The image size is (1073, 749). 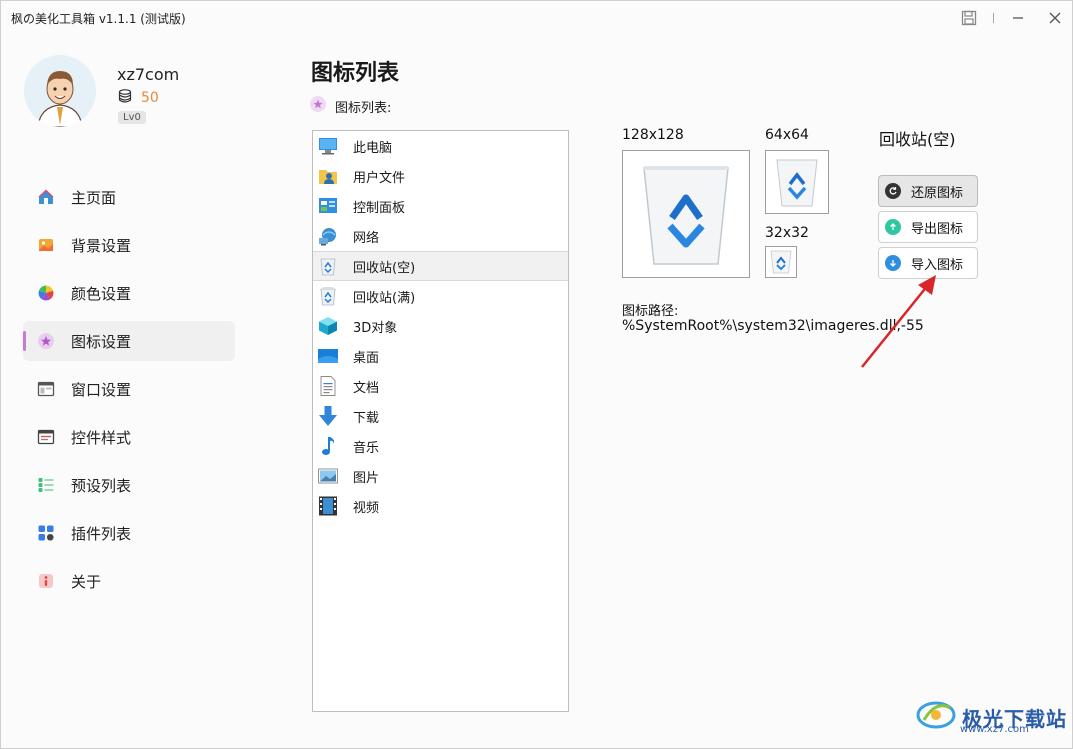 I want to click on desktop-icon, so click(x=328, y=356).